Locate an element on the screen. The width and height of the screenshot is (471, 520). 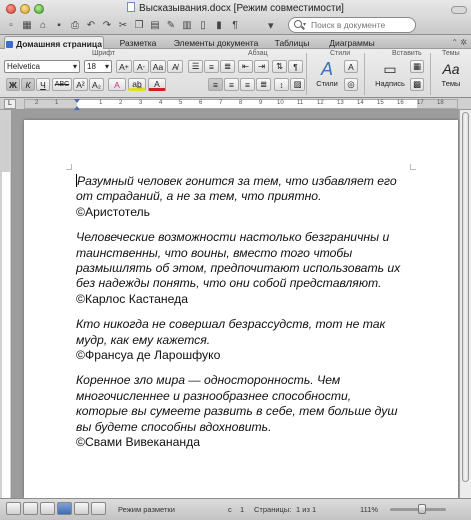
vertical-scrollbar is located at coordinates (465, 304).